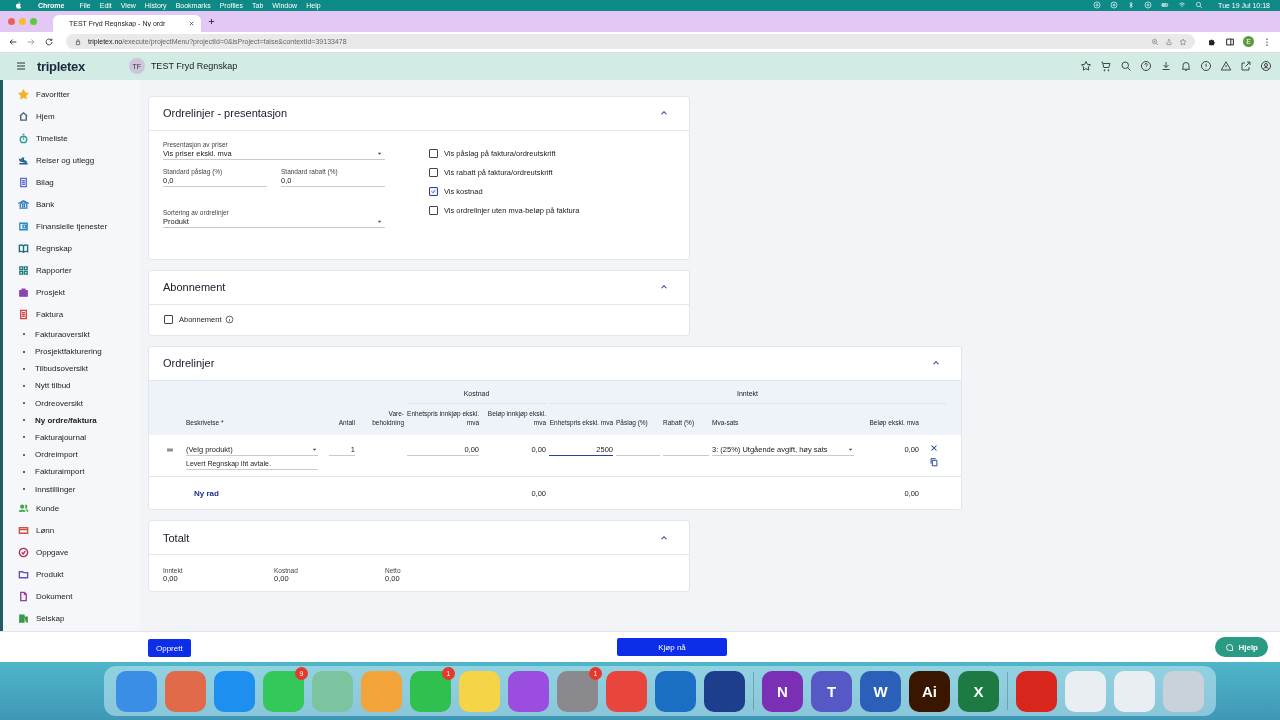 The height and width of the screenshot is (720, 1280). What do you see at coordinates (61, 66) in the screenshot?
I see `logo: tripletex` at bounding box center [61, 66].